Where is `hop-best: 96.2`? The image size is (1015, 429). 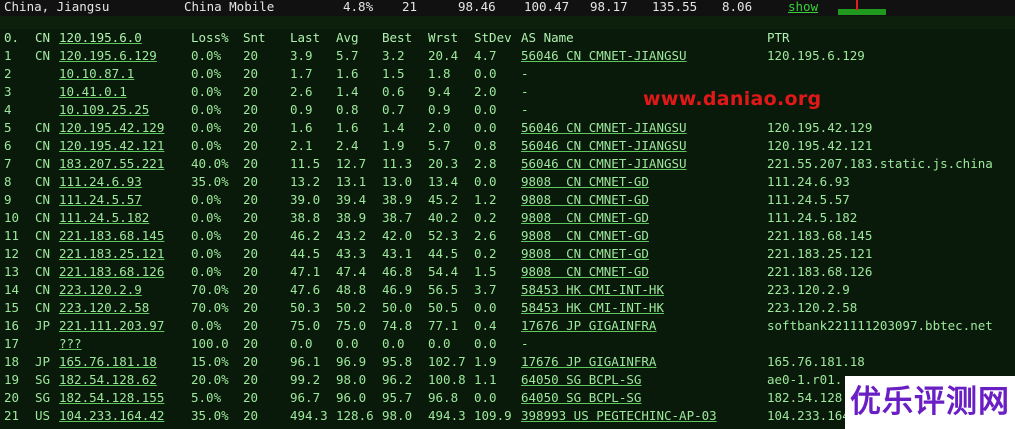 hop-best: 96.2 is located at coordinates (397, 379).